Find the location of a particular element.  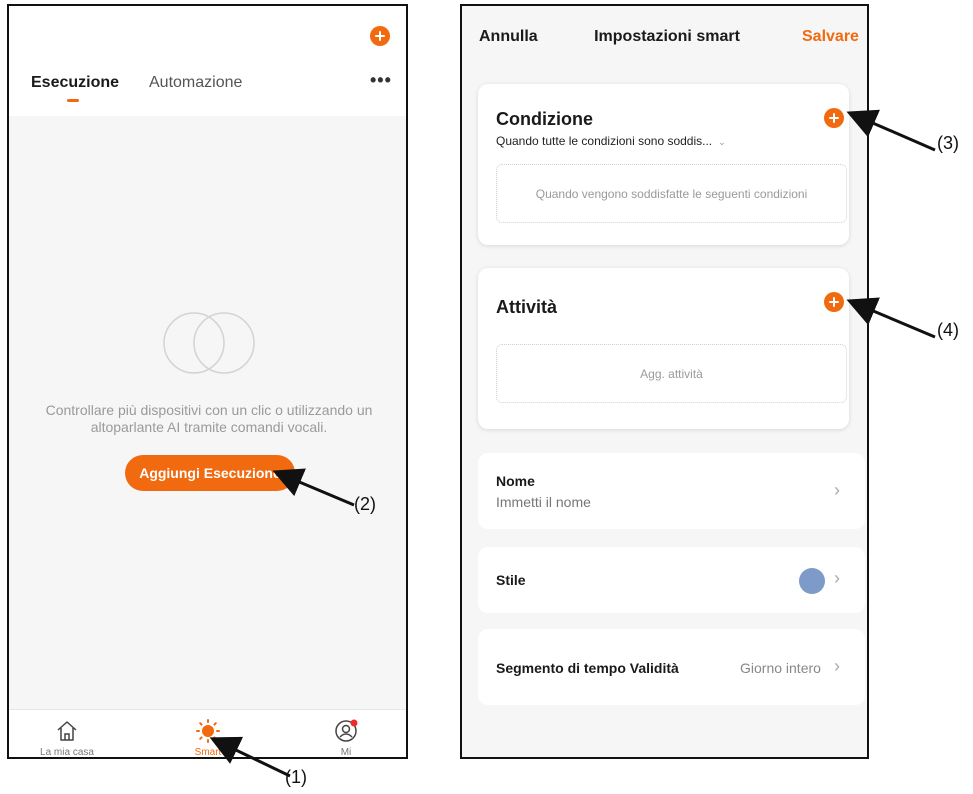

add-execution-button: Aggiungi Esecuzione is located at coordinates (210, 473).